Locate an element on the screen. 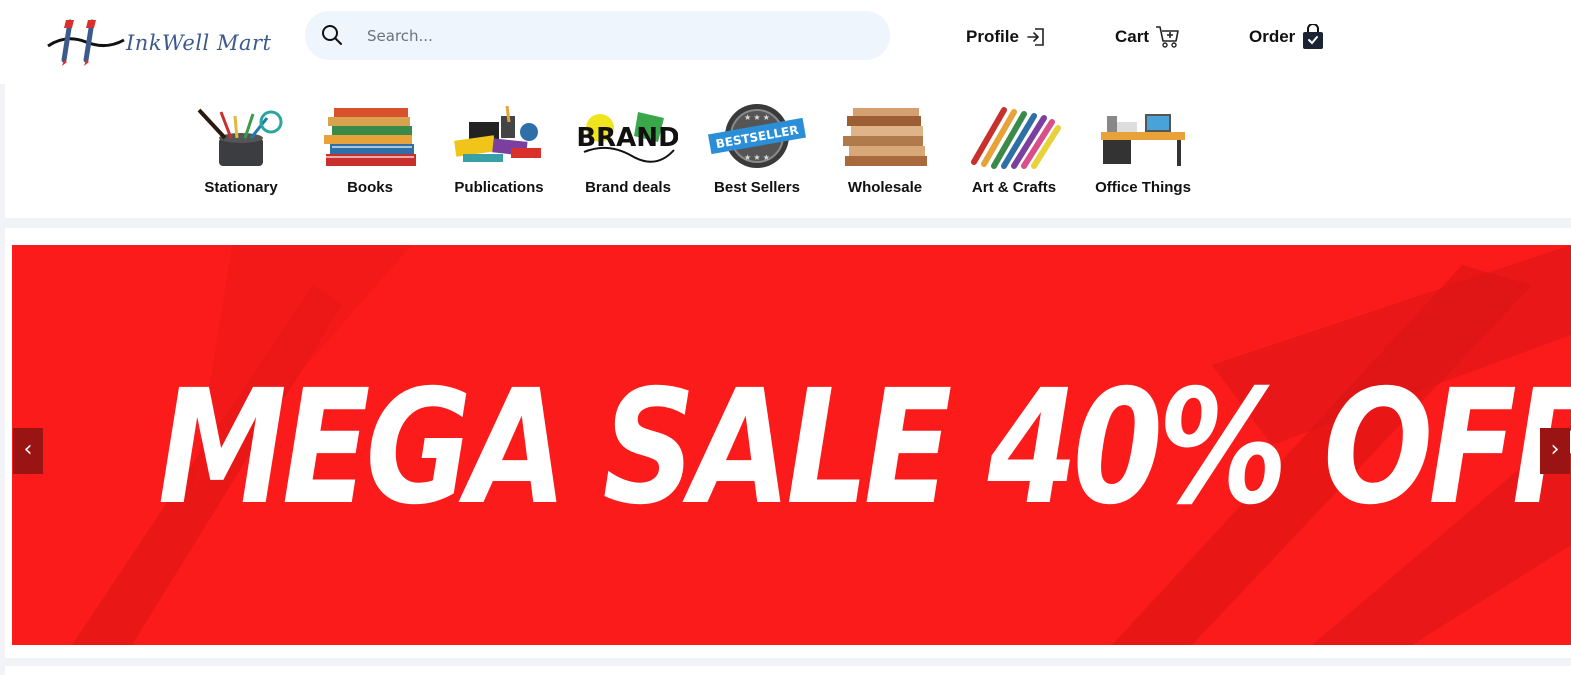 The height and width of the screenshot is (675, 1571). category-label: Publications is located at coordinates (499, 187).